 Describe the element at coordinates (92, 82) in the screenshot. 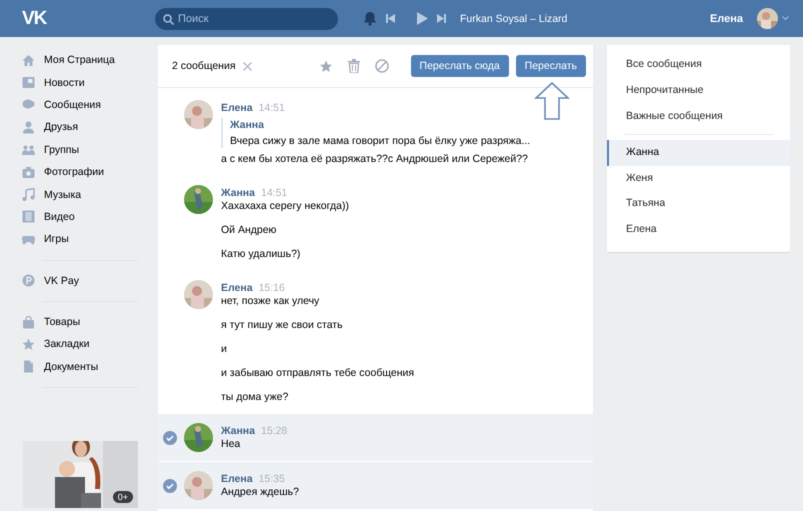

I see `nav-item: Новости` at that location.